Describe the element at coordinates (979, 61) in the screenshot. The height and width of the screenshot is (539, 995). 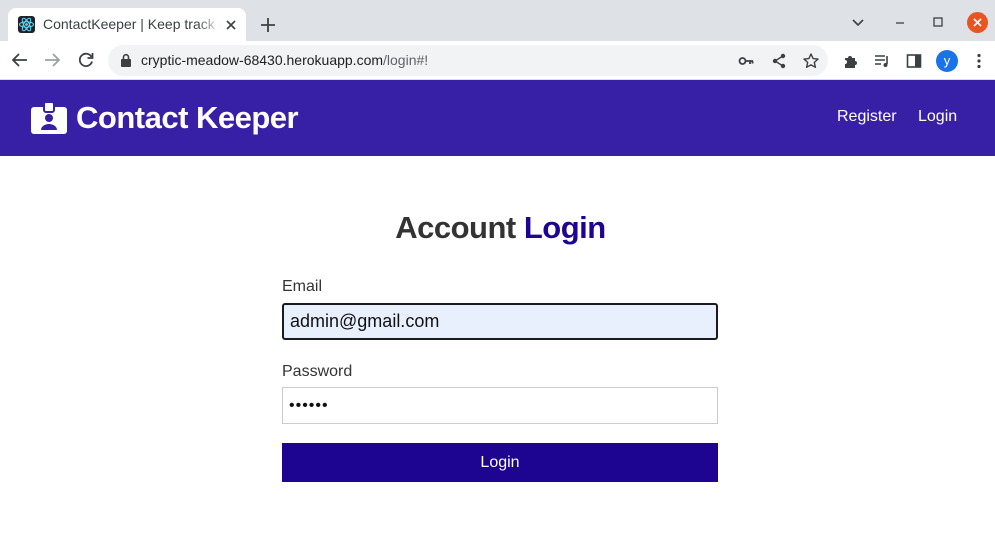
I see `more-menu-icon` at that location.